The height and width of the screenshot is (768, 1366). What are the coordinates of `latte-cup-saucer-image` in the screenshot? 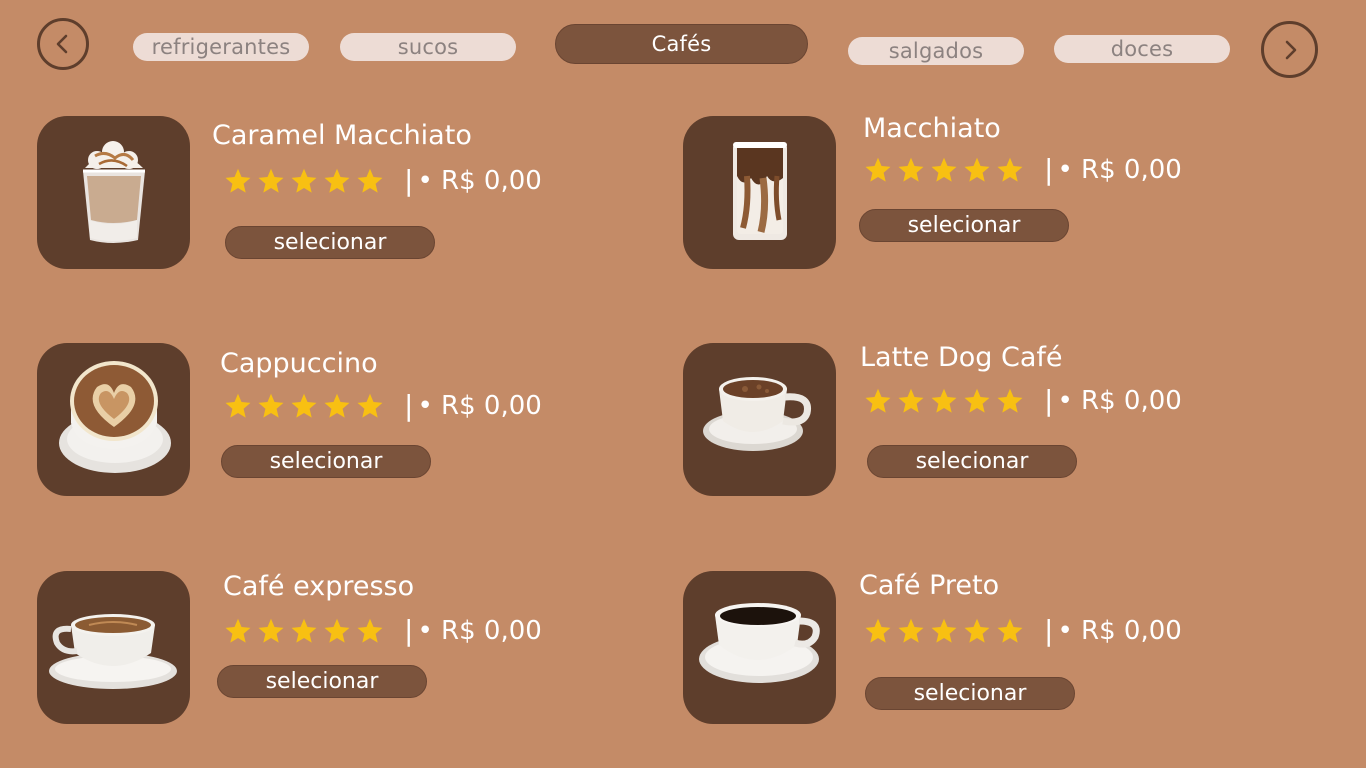 It's located at (759, 419).